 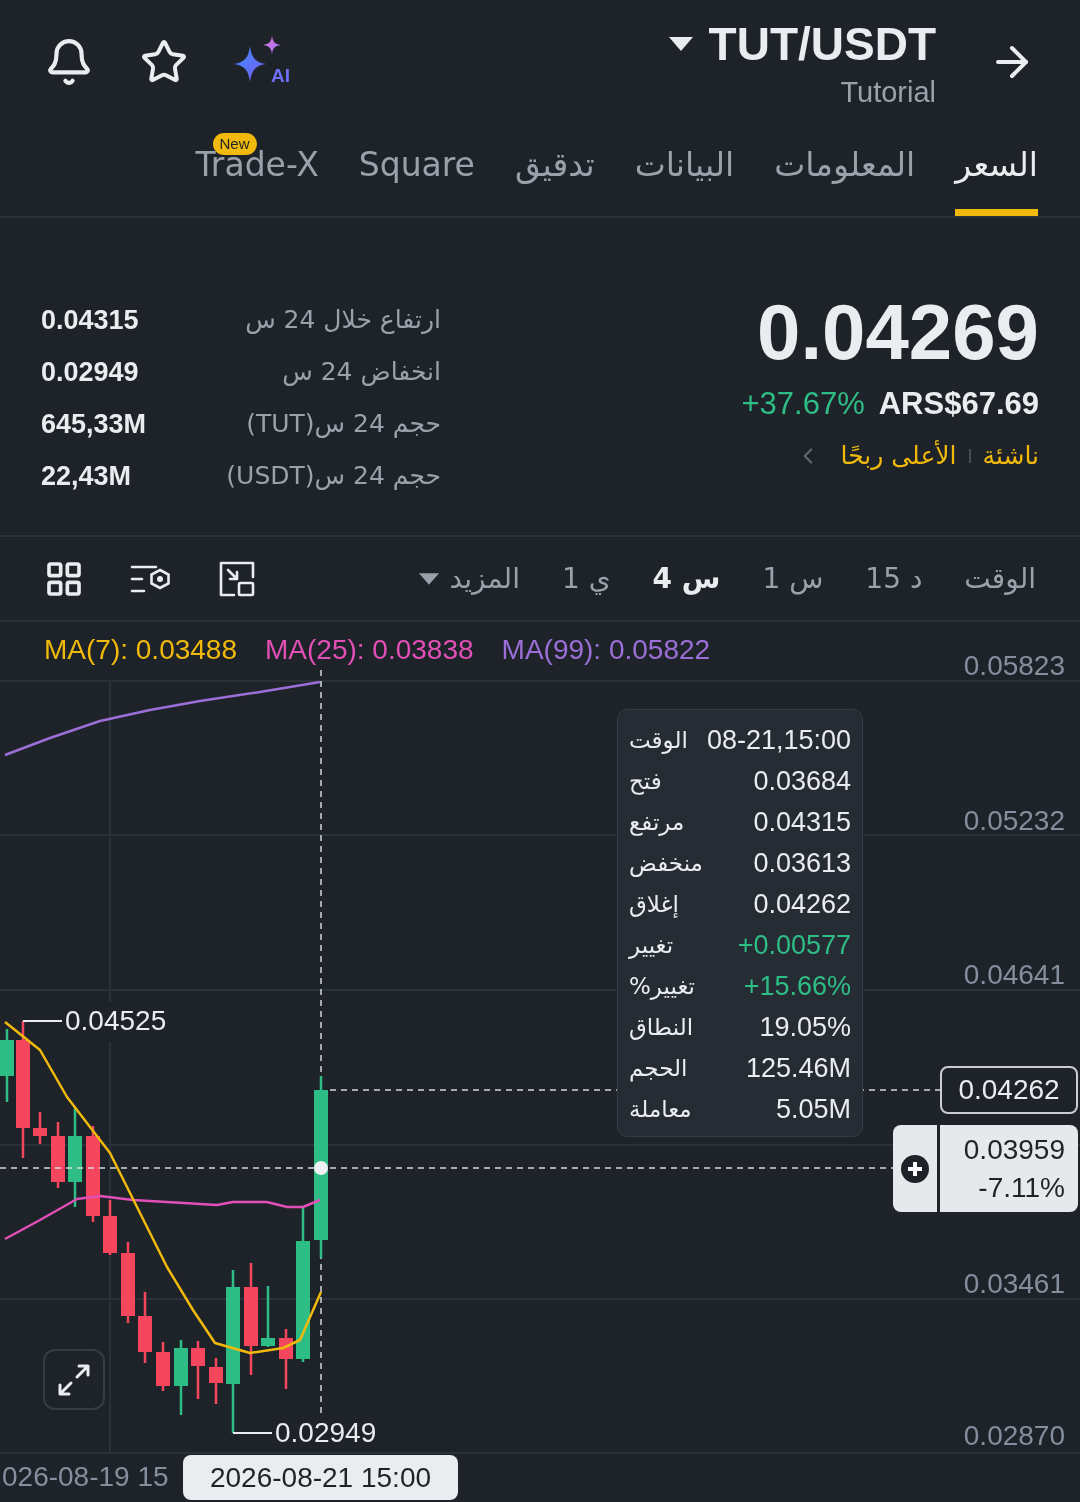 What do you see at coordinates (660, 1109) in the screenshot?
I see `tooltip-label: معاملة` at bounding box center [660, 1109].